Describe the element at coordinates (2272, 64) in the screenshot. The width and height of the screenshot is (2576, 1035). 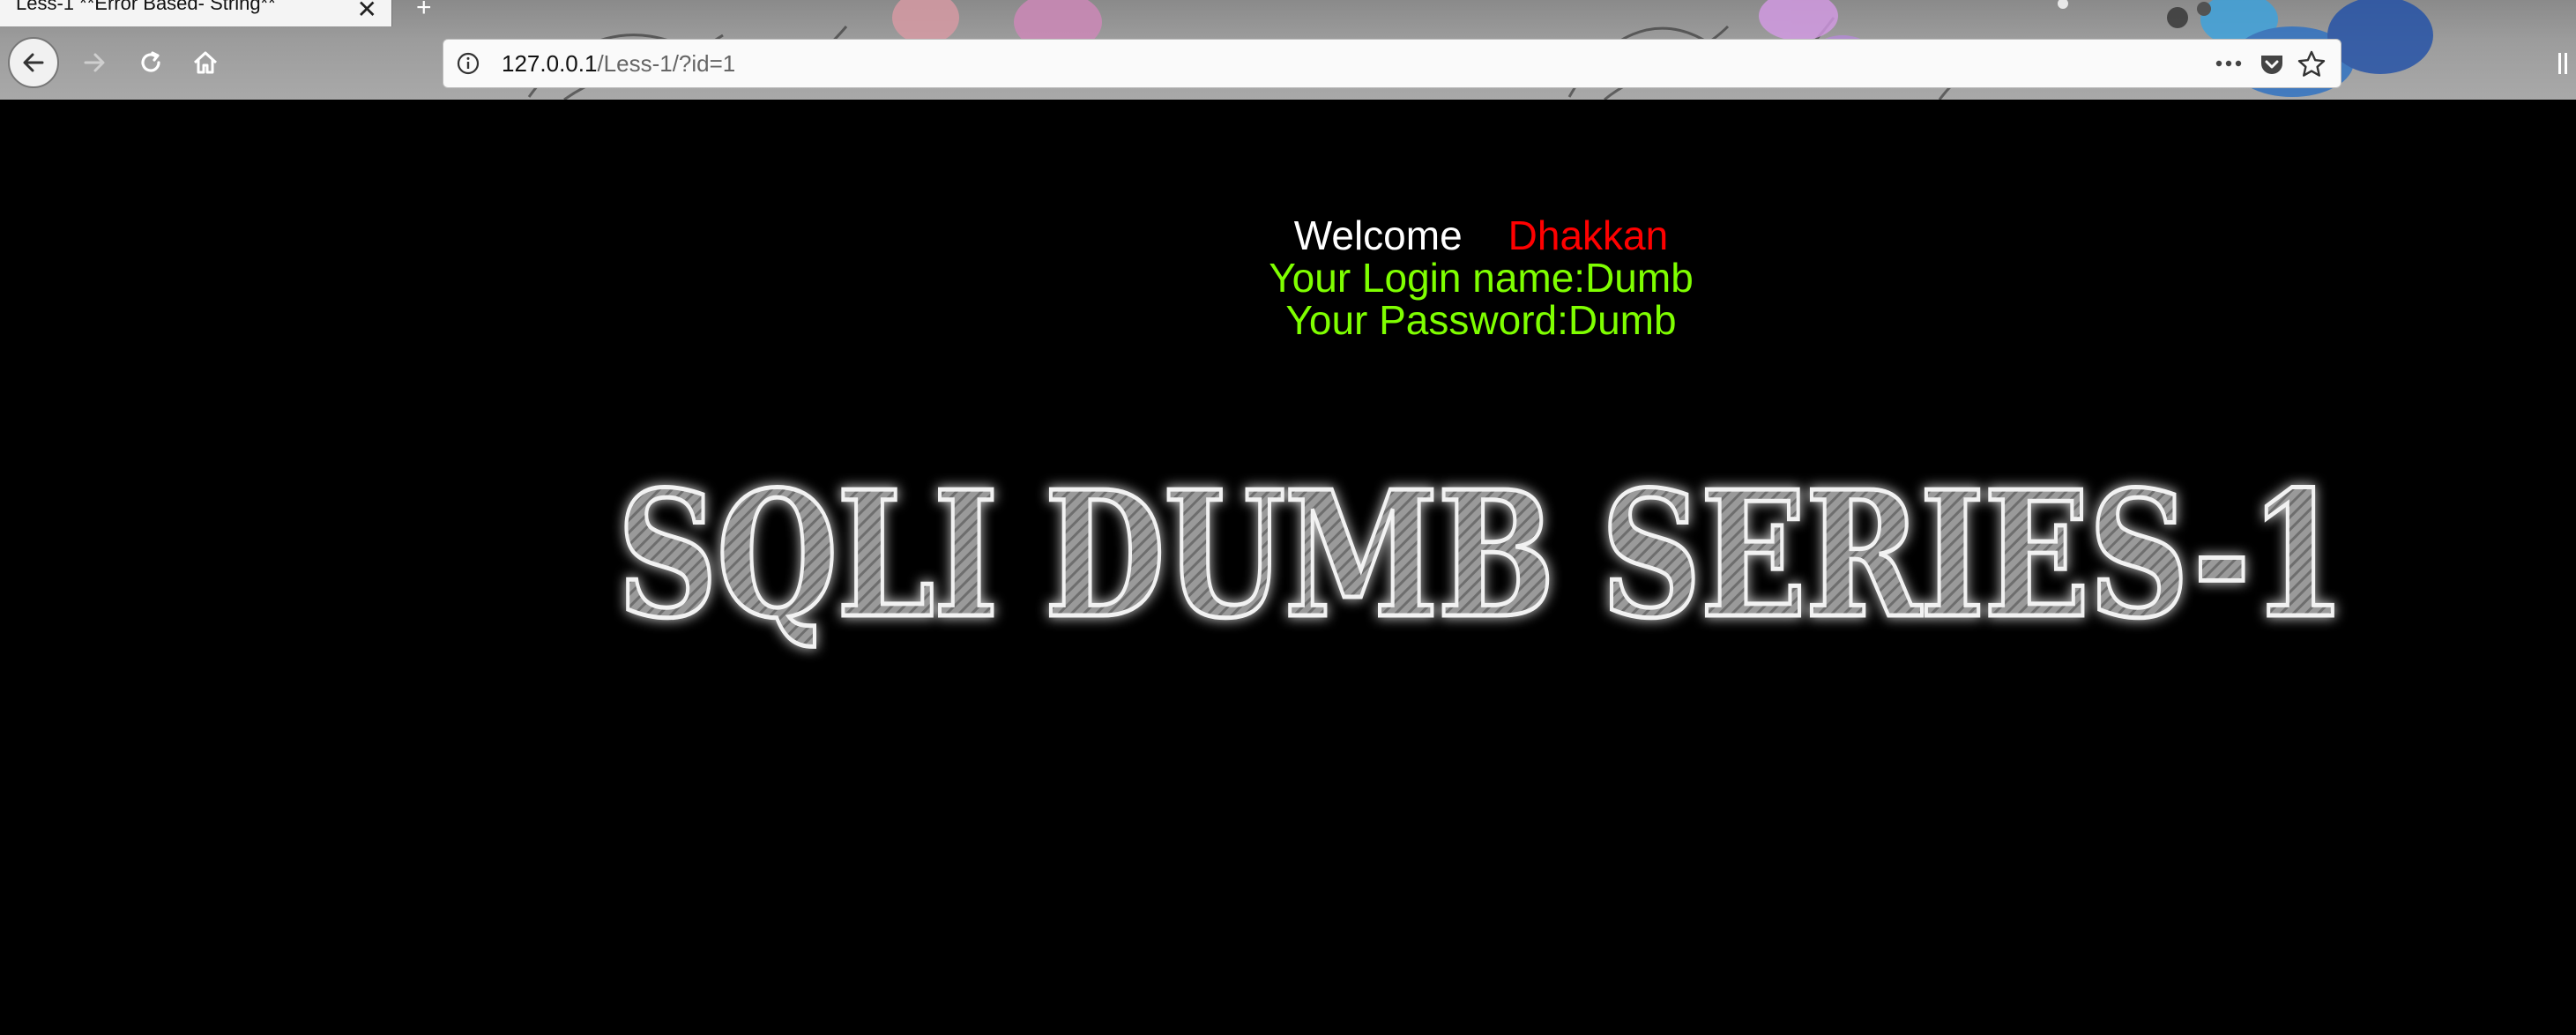
I see `pocket-icon` at that location.